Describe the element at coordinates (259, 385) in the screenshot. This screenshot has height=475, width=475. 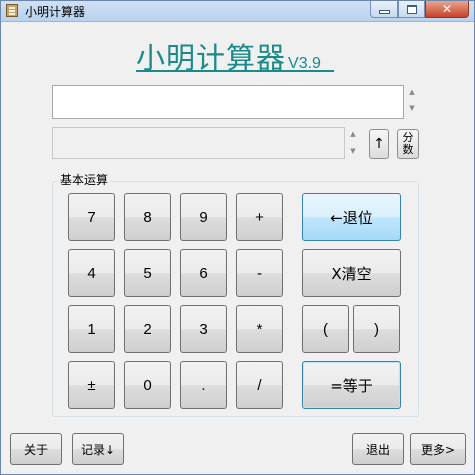
I see `divide-button: /` at that location.